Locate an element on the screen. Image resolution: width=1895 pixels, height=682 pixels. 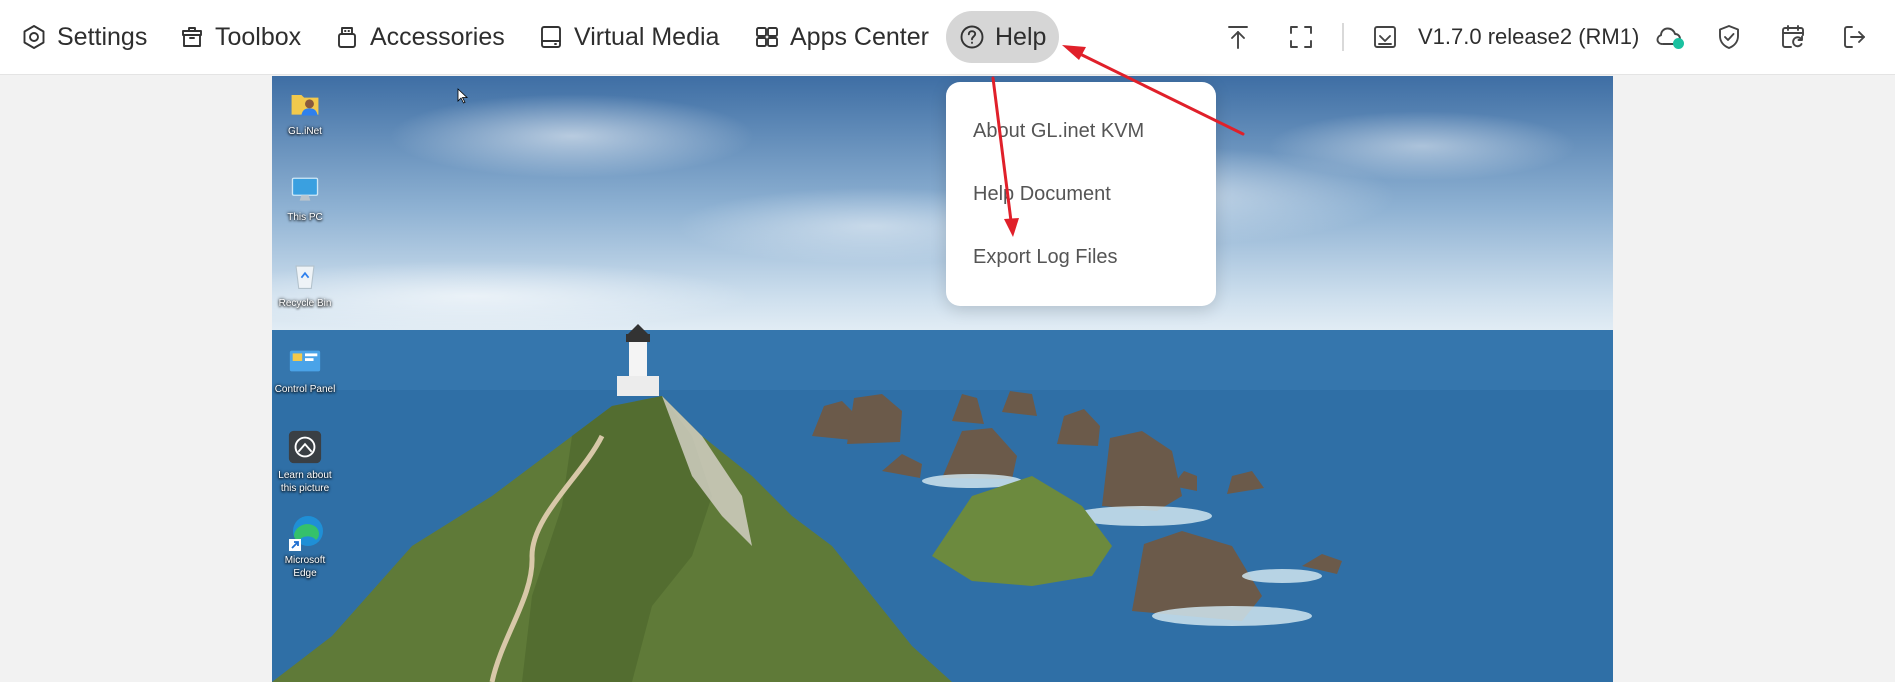
desktop-icon-control-panel: Control Panel is located at coordinates (305, 369).